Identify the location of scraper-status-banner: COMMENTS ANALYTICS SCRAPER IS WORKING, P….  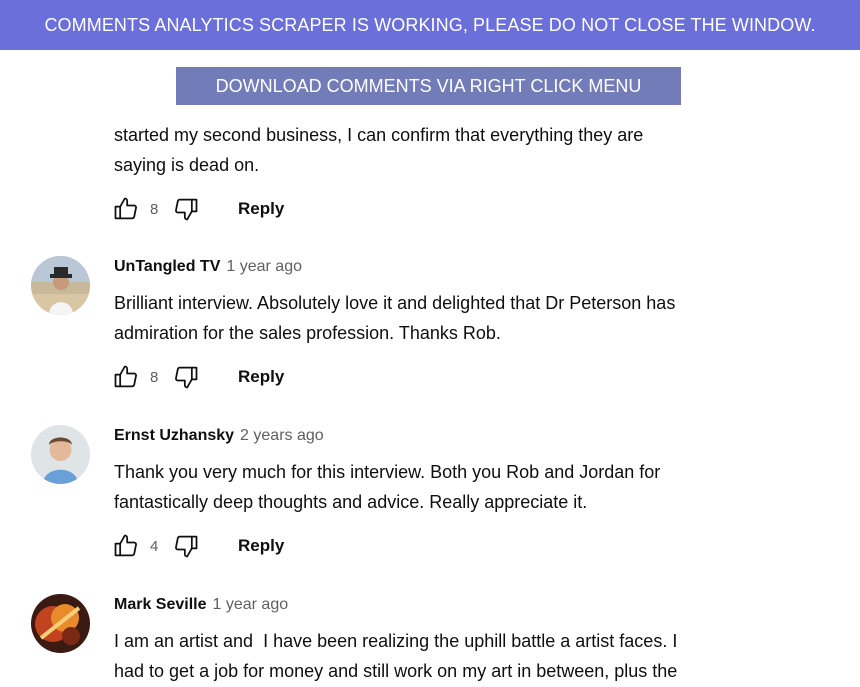
(430, 25).